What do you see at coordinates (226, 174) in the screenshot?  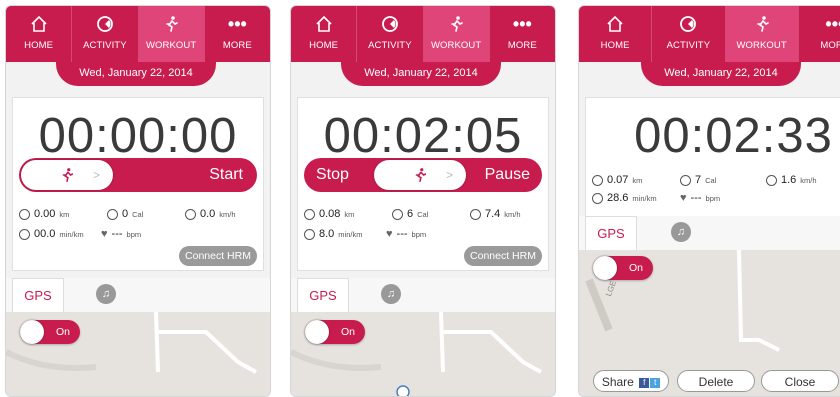 I see `start-label: Start` at bounding box center [226, 174].